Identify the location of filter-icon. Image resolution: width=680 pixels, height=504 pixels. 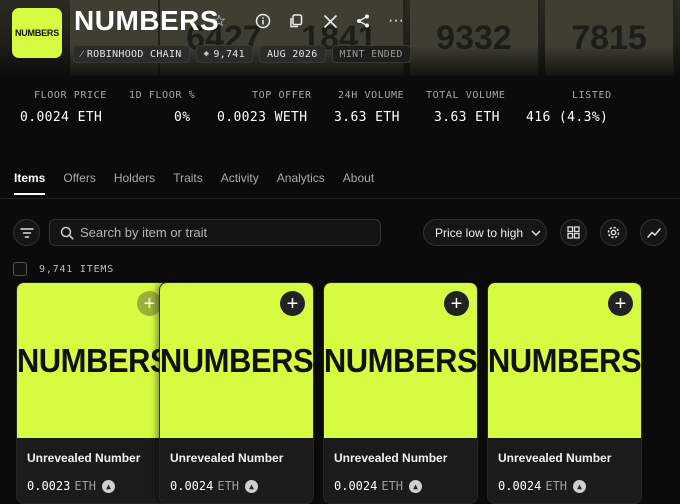
(26, 232).